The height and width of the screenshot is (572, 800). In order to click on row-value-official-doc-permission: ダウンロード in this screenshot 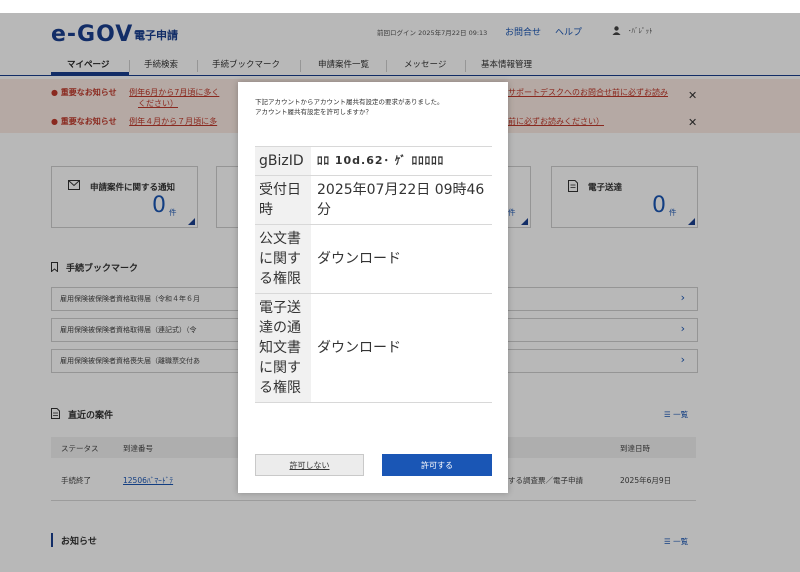, I will do `click(401, 259)`.